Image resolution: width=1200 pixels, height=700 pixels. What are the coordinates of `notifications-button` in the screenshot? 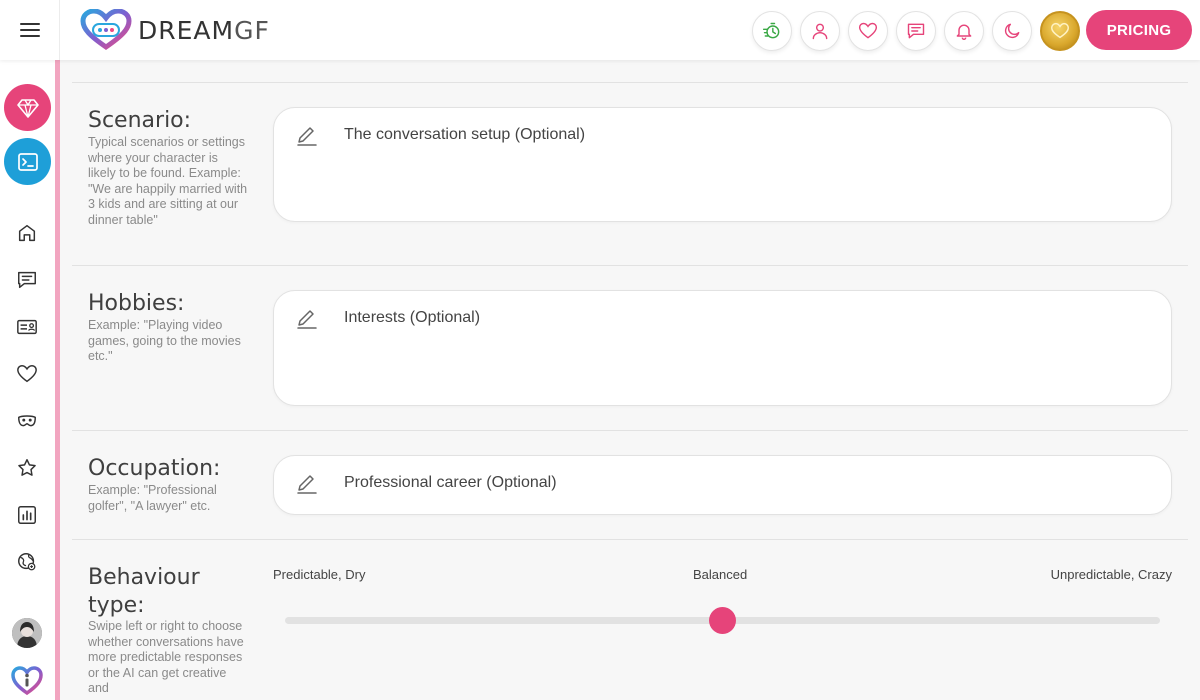 It's located at (964, 31).